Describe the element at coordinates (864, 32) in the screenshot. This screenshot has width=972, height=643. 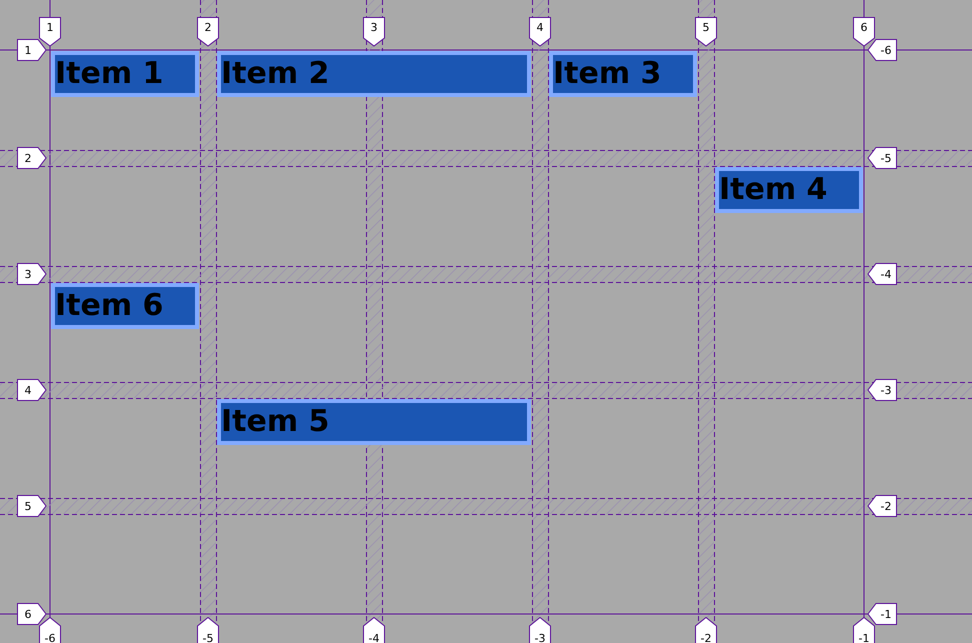
I see `column-line-number: 6` at that location.